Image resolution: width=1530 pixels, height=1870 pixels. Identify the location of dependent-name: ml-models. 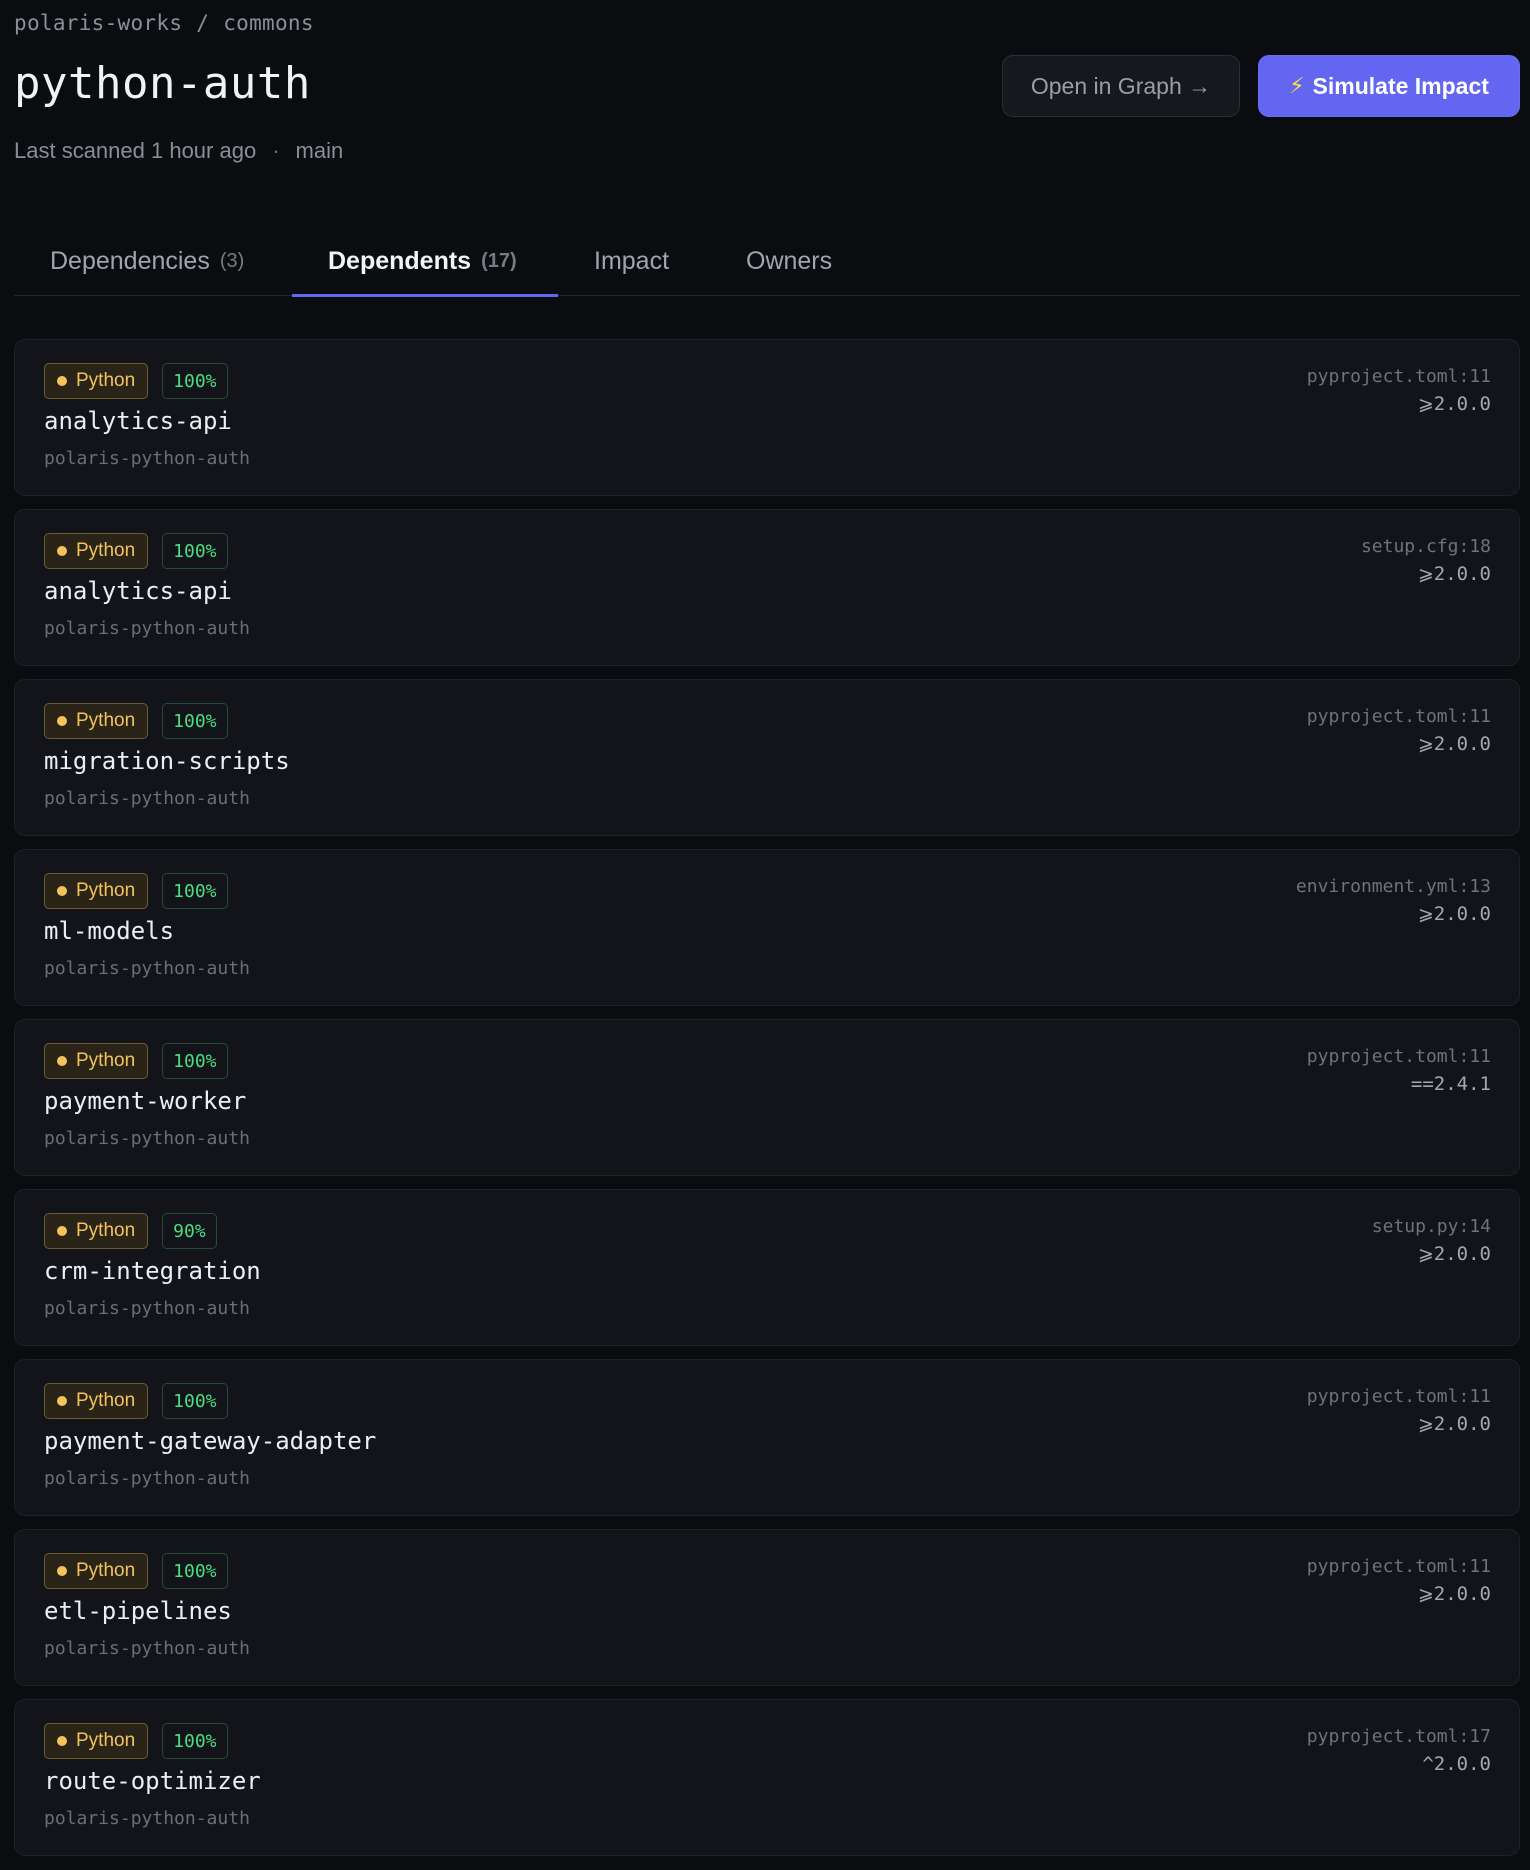
(109, 931).